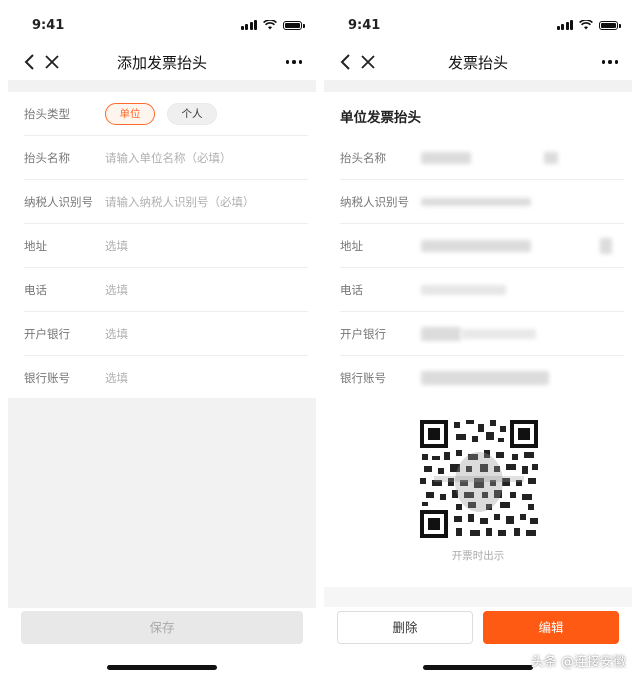  I want to click on detail-row-address: 地址, so click(478, 246).